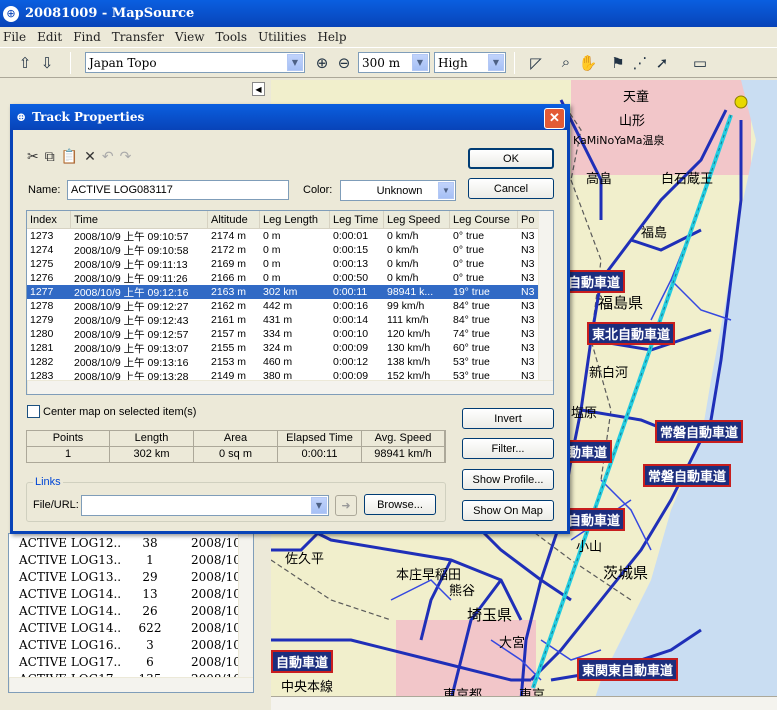 This screenshot has height=710, width=777. What do you see at coordinates (131, 627) in the screenshot?
I see `list-item: ACTIVE LOG14... 622 2008/10/9` at bounding box center [131, 627].